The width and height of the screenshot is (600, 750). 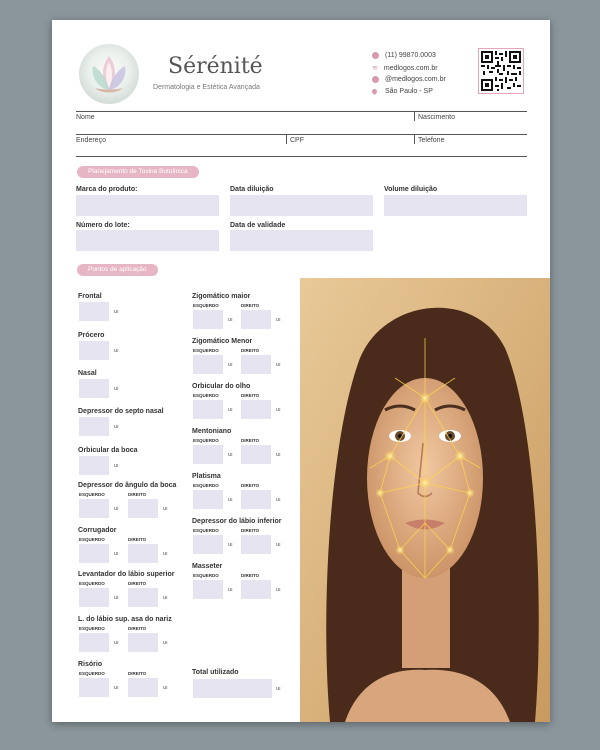 I want to click on lot-field, so click(x=147, y=240).